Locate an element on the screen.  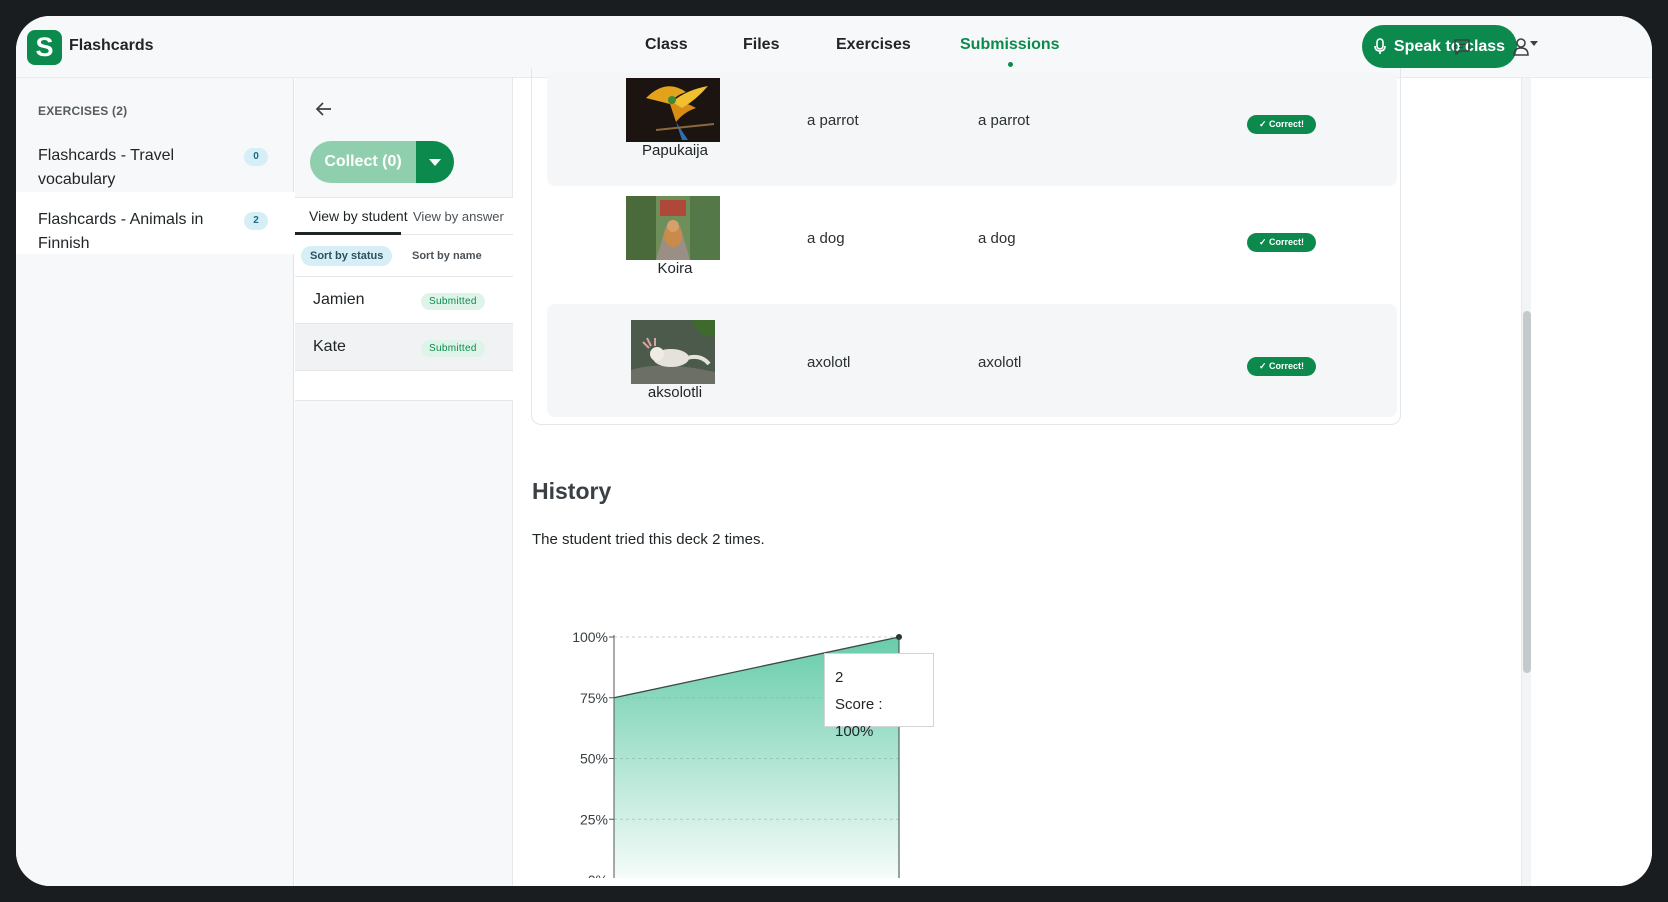
y-tick-label: 0% is located at coordinates (598, 875).